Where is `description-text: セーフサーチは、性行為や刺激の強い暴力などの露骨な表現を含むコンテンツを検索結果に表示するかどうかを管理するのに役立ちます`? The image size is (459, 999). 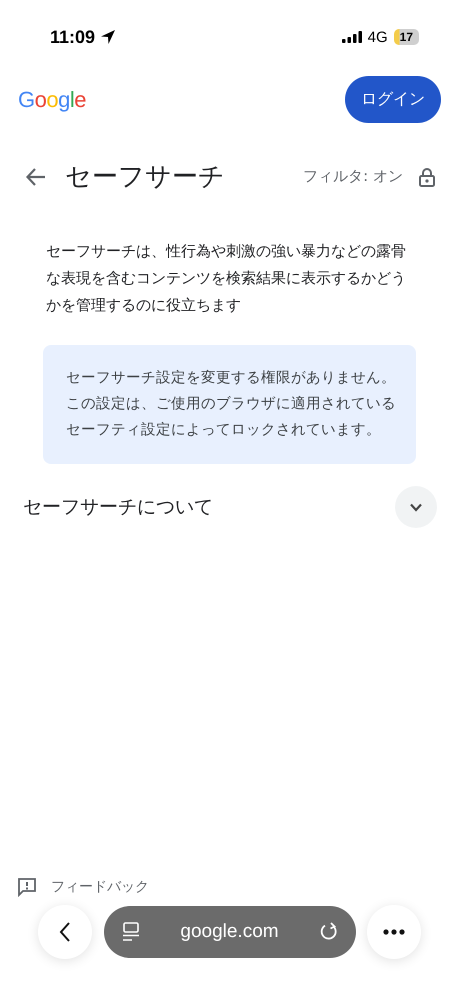
description-text: セーフサーチは、性行為や刺激の強い暴力などの露骨な表現を含むコンテンツを検索結果に表示するかどうかを管理するのに役立ちます is located at coordinates (226, 278).